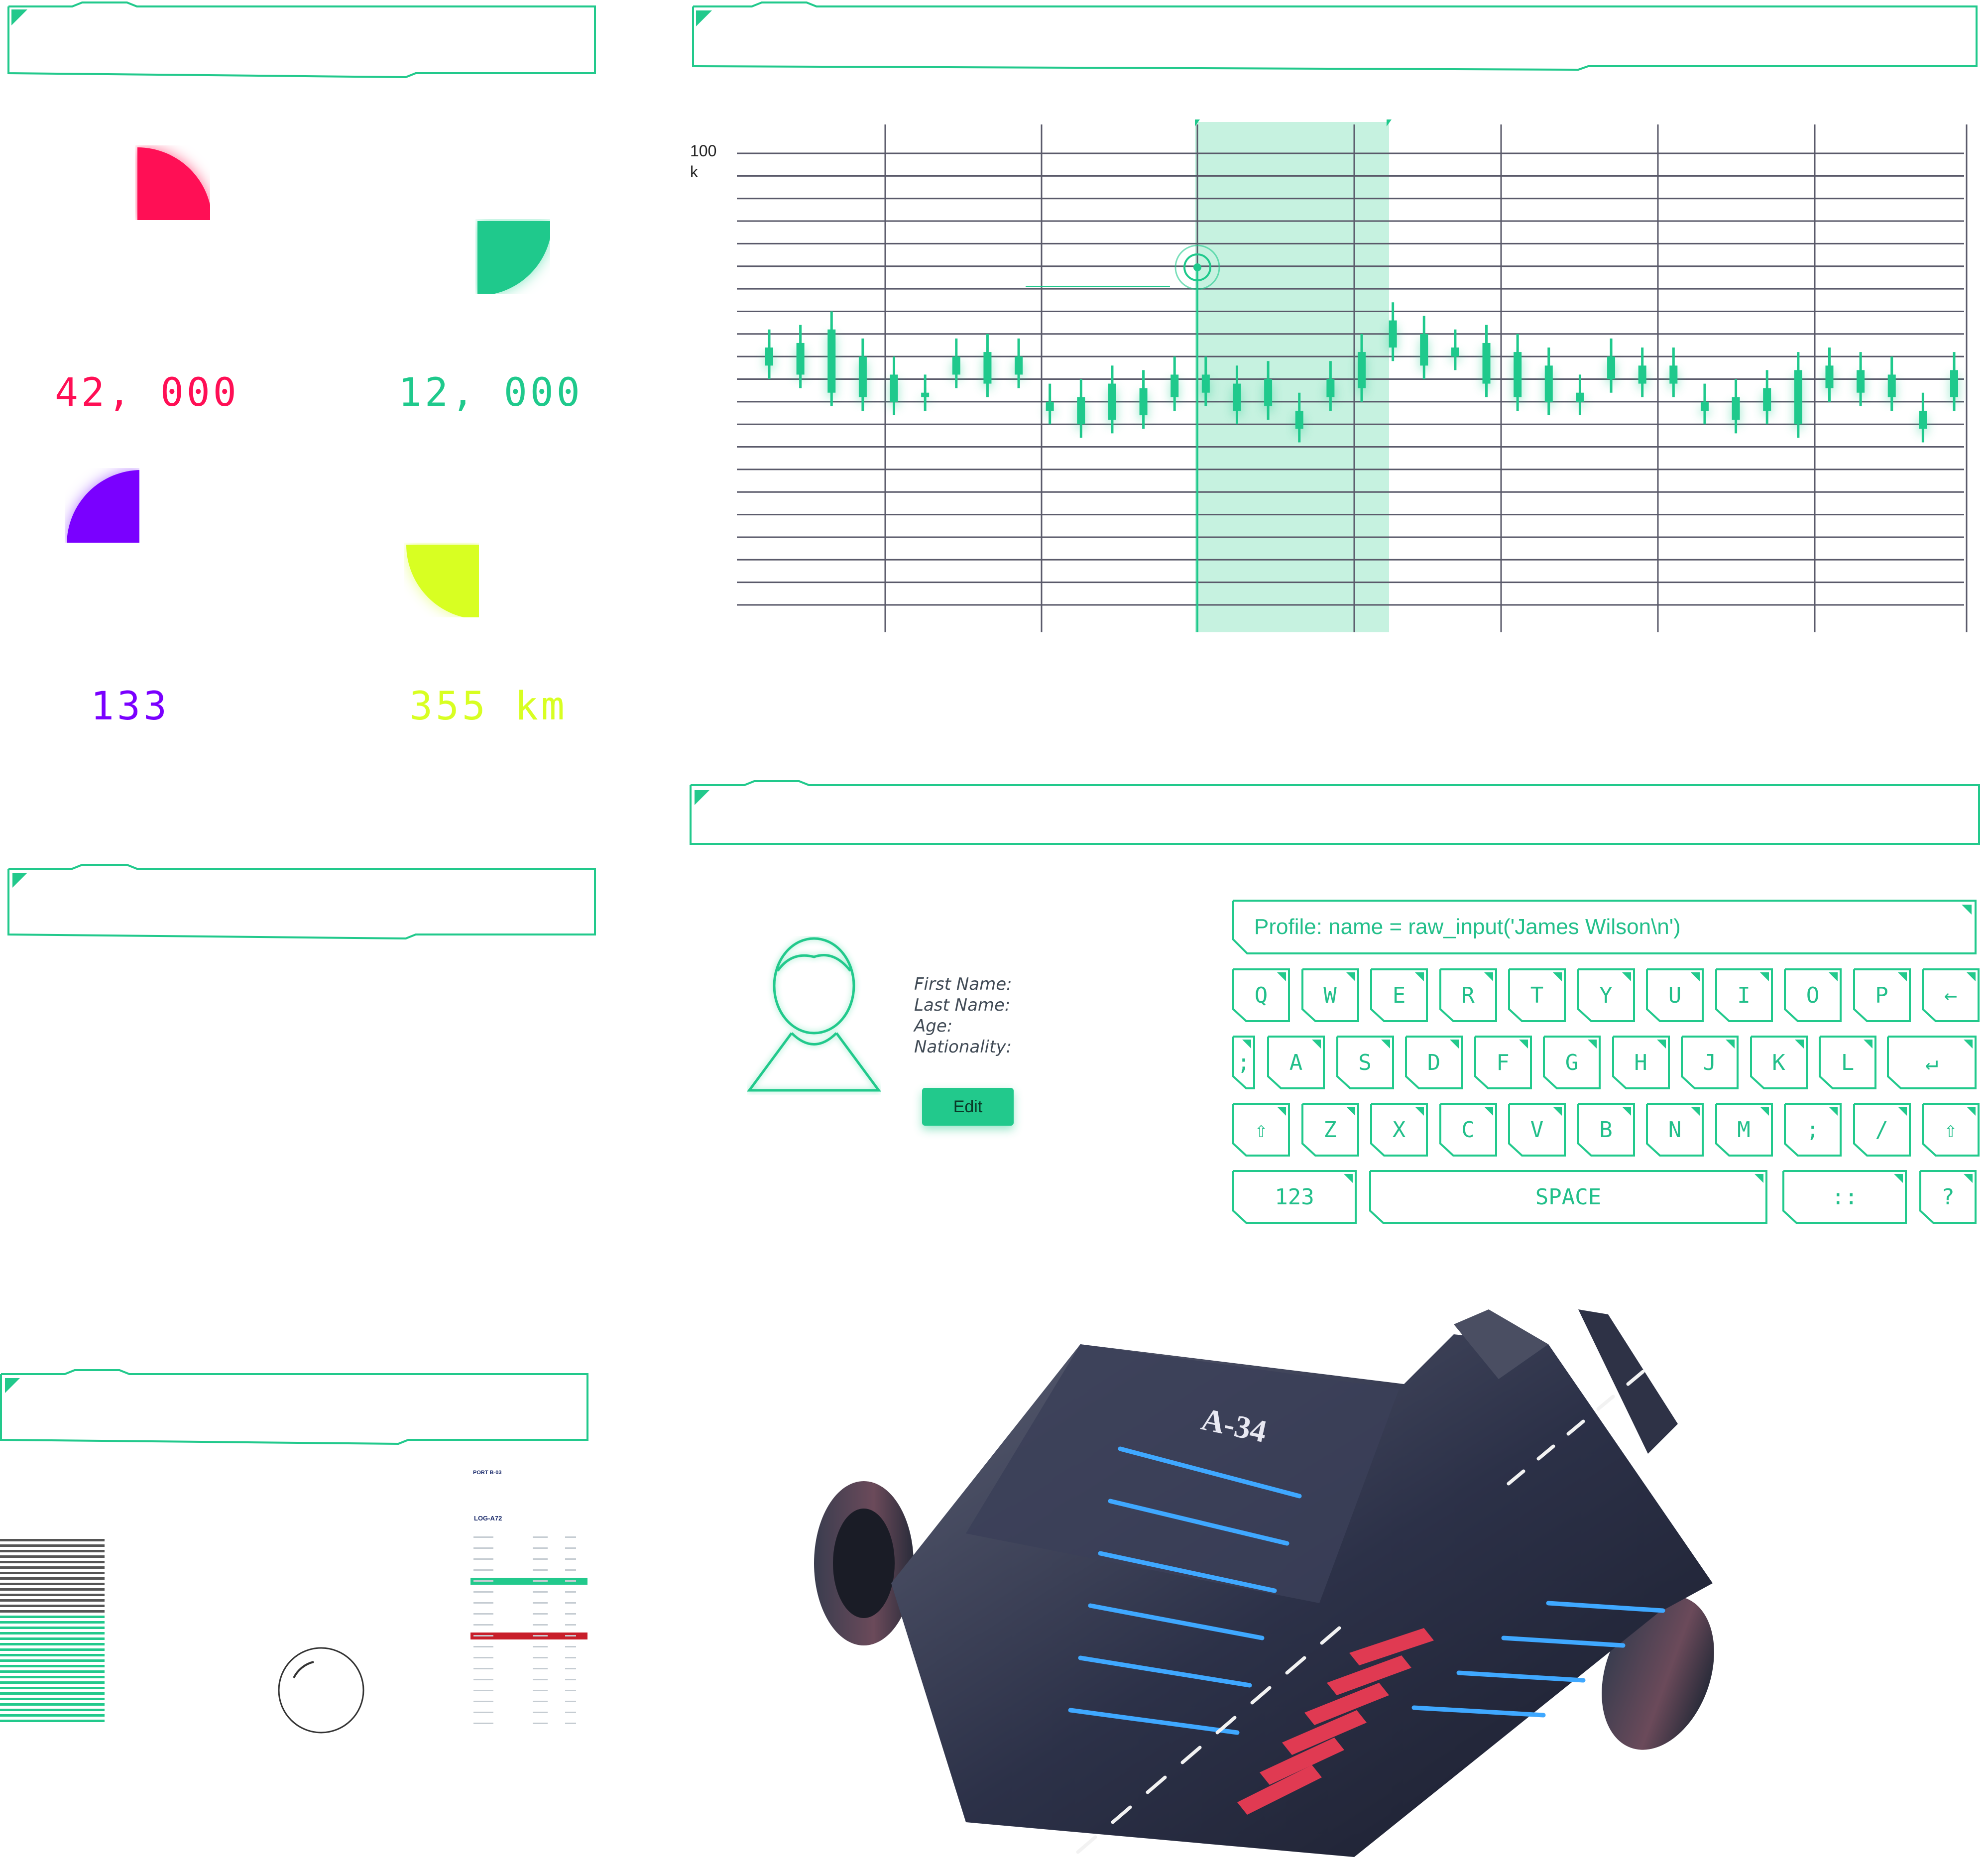 This screenshot has width=1988, height=1867. What do you see at coordinates (1606, 1130) in the screenshot?
I see `key-r3-5: B` at bounding box center [1606, 1130].